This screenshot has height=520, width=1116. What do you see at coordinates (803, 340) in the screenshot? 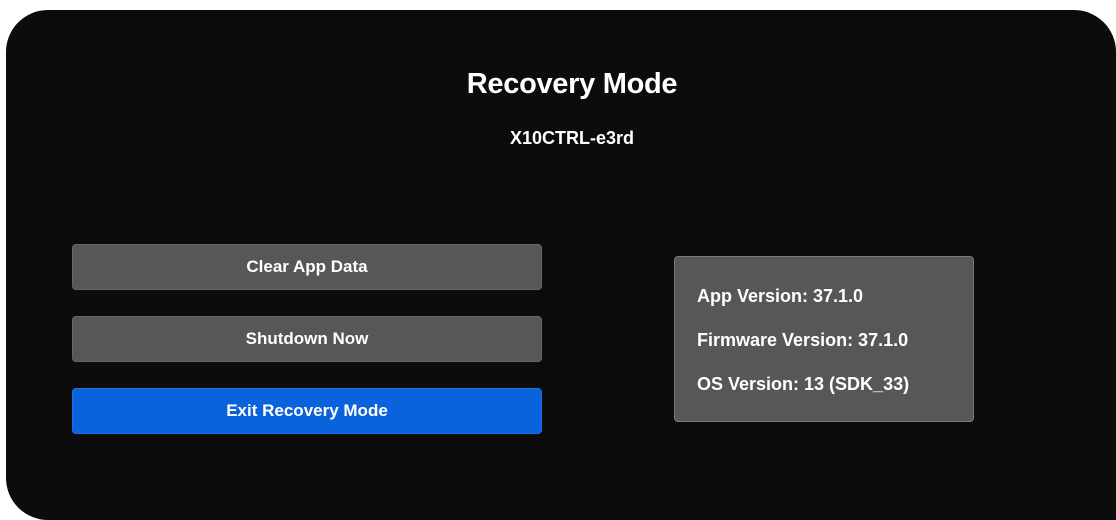
I see `firmware-version-text: Firmware Version: 37.1.0` at bounding box center [803, 340].